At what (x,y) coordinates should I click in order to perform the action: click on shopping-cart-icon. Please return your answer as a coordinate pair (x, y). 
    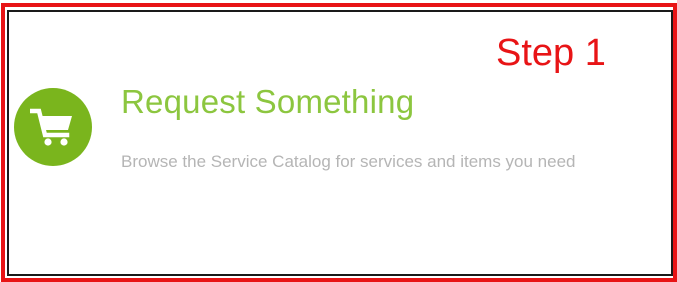
    Looking at the image, I should click on (53, 127).